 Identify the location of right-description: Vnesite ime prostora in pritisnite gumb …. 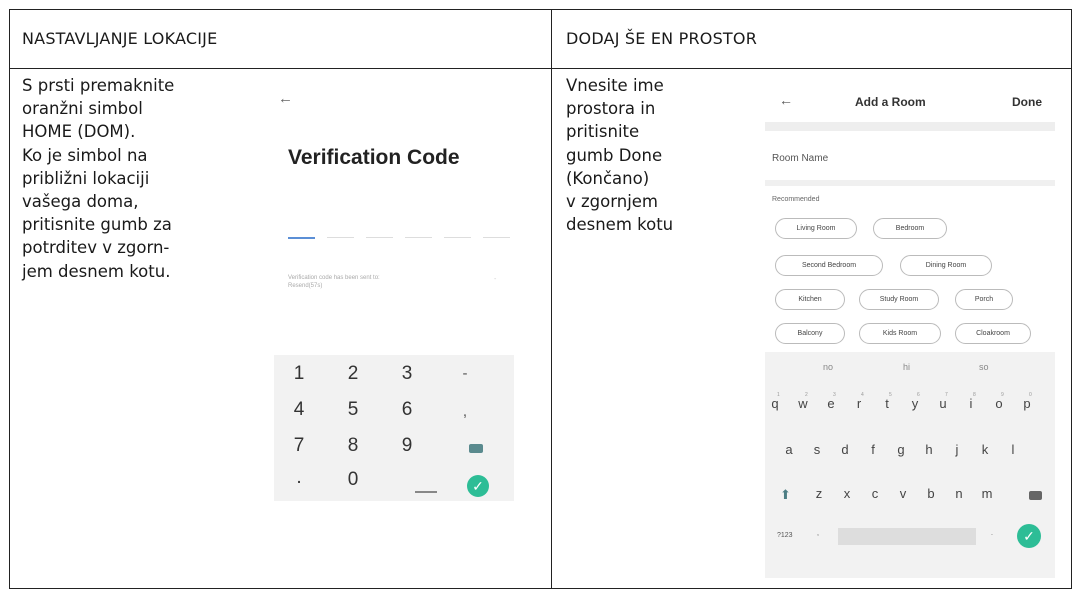
(619, 155).